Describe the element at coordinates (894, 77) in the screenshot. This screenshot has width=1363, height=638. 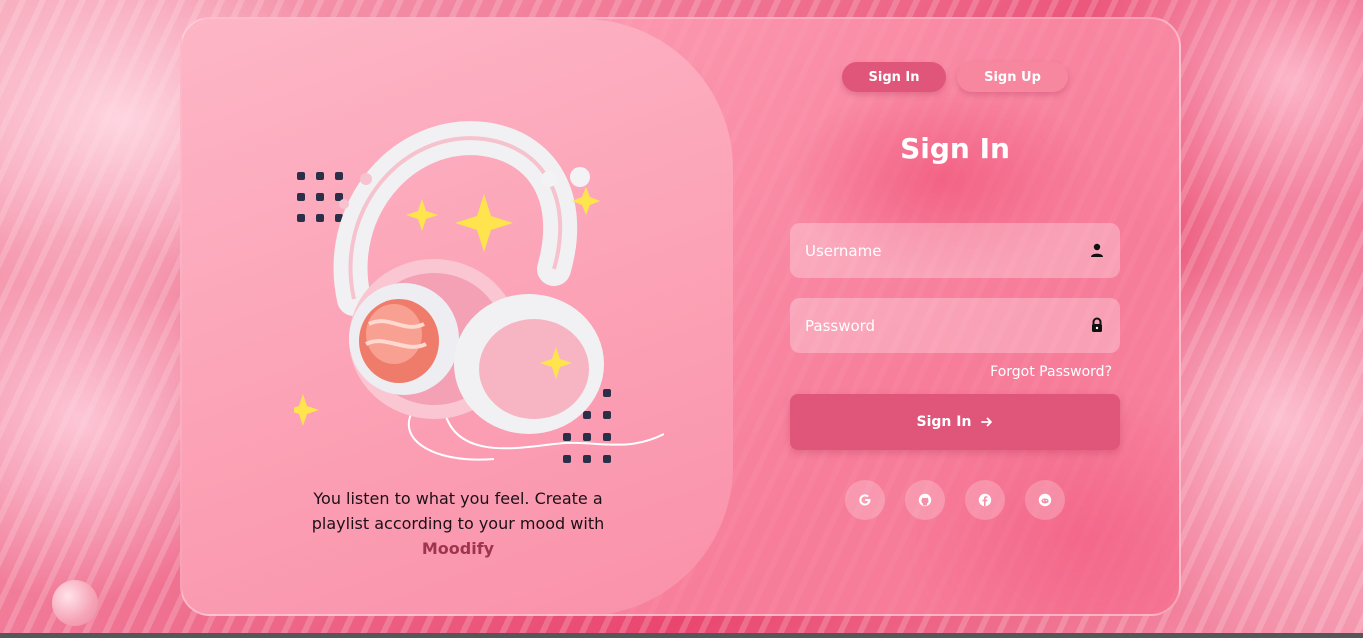
I see `tab-sign-in: Sign In` at that location.